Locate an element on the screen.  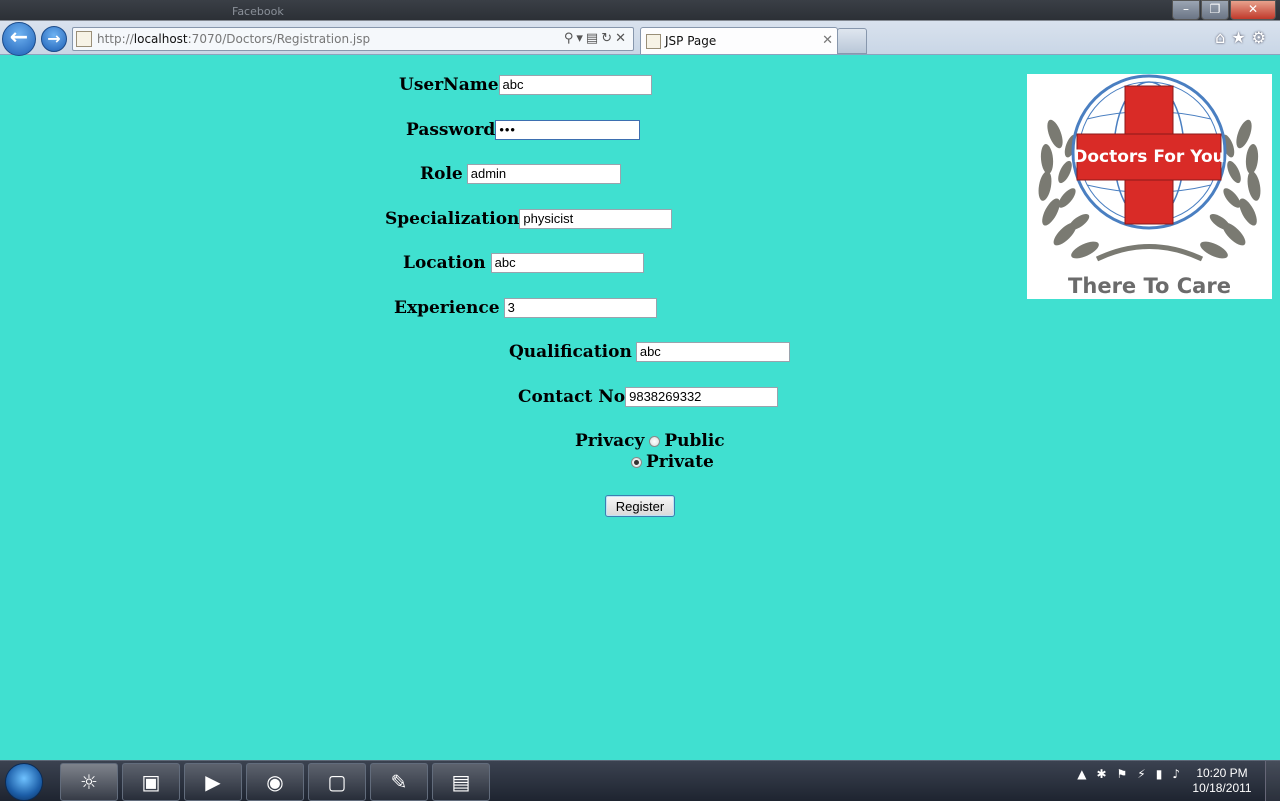
action-center-icon: ⚑ is located at coordinates (1122, 774).